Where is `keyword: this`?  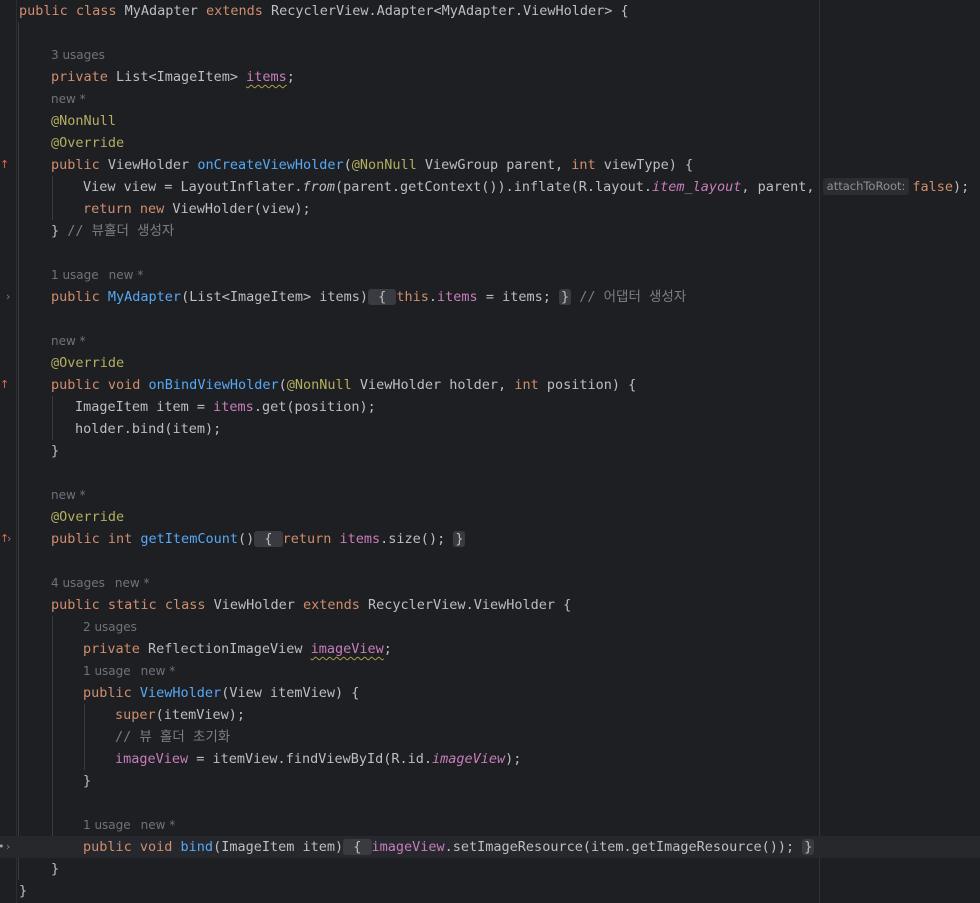 keyword: this is located at coordinates (412, 297).